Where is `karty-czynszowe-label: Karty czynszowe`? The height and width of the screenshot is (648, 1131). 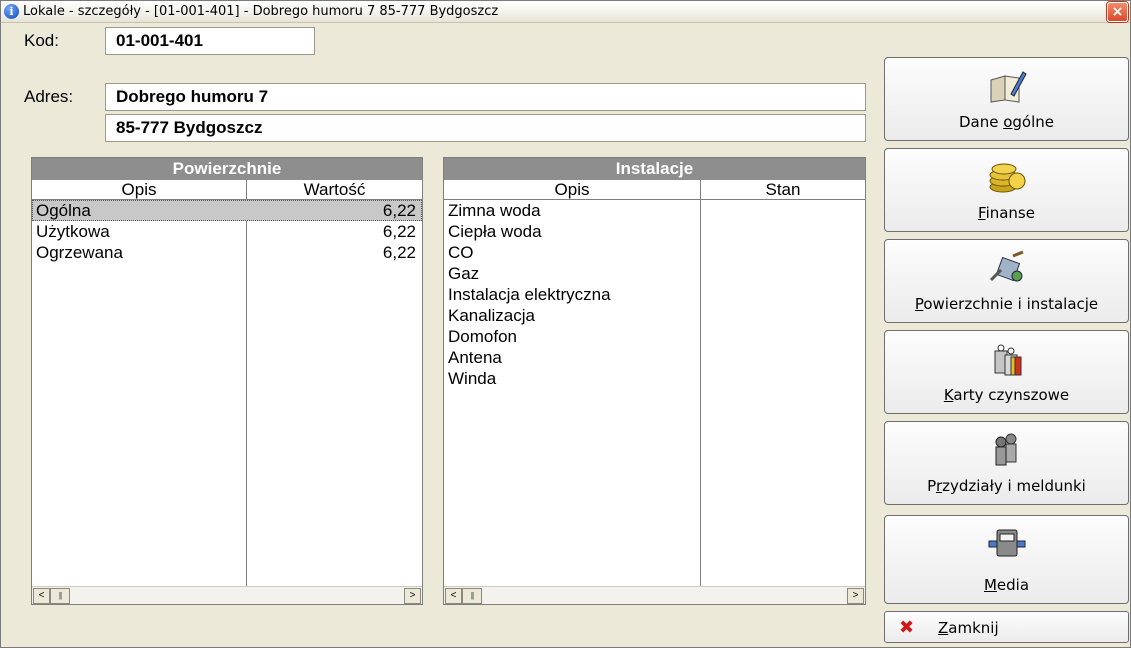 karty-czynszowe-label: Karty czynszowe is located at coordinates (1006, 395).